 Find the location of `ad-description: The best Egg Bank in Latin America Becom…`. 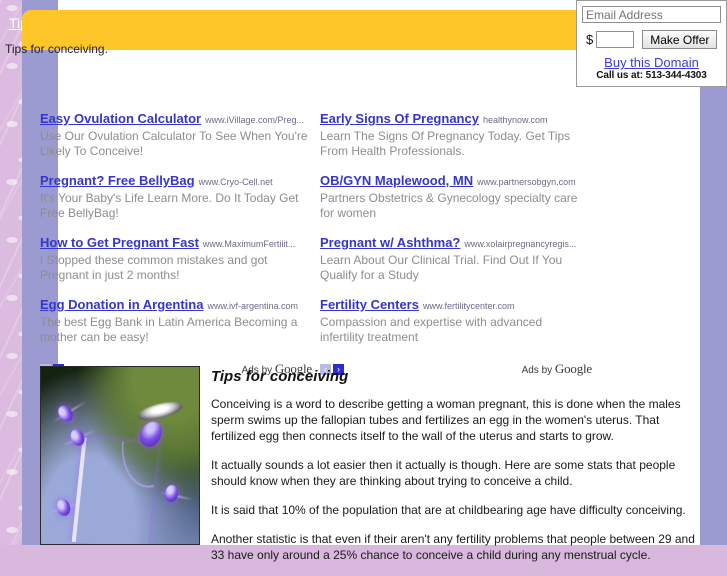

ad-description: The best Egg Bank in Latin America Becom… is located at coordinates (169, 329).